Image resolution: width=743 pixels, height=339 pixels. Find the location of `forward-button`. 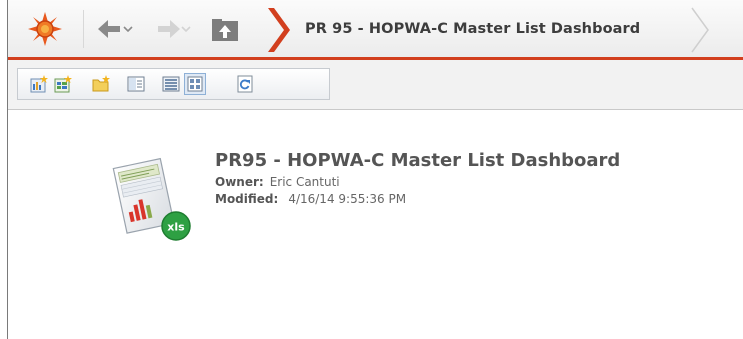

forward-button is located at coordinates (173, 29).